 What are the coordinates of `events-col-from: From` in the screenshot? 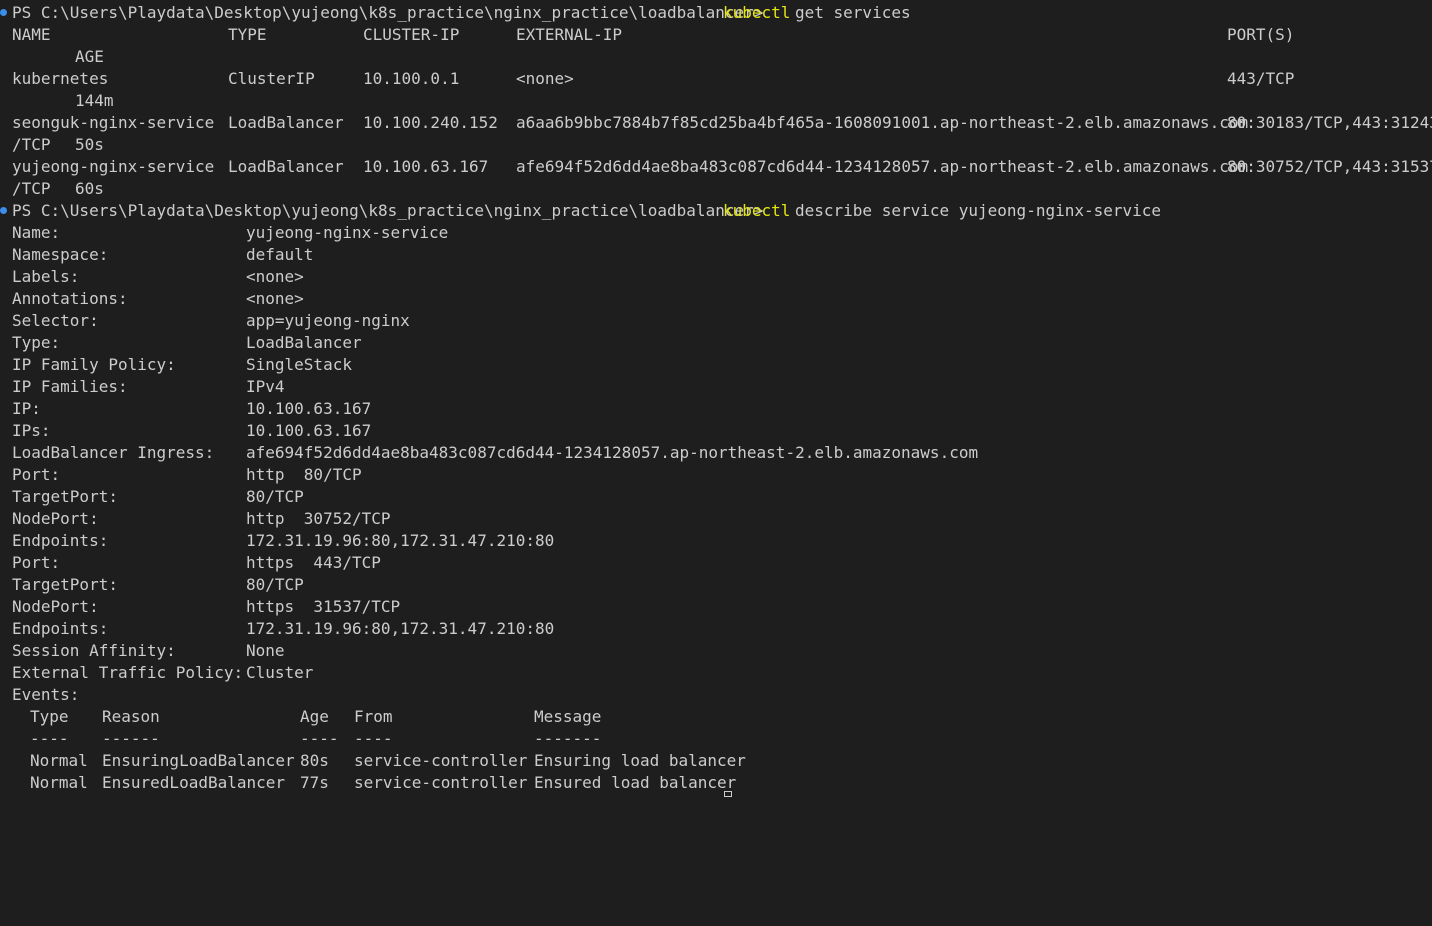 It's located at (373, 716).